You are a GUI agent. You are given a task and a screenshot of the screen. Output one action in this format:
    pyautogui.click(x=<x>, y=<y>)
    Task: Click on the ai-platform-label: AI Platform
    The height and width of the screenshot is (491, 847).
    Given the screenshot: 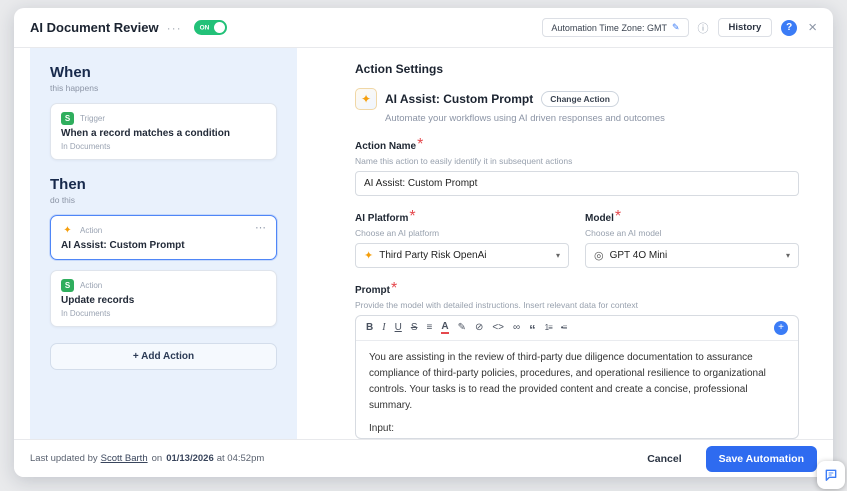 What is the action you would take?
    pyautogui.click(x=382, y=218)
    